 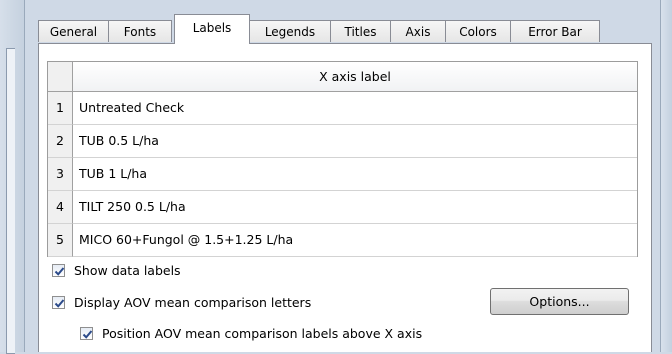 I want to click on x-axis-label-cell: Untreated Check, so click(x=355, y=108).